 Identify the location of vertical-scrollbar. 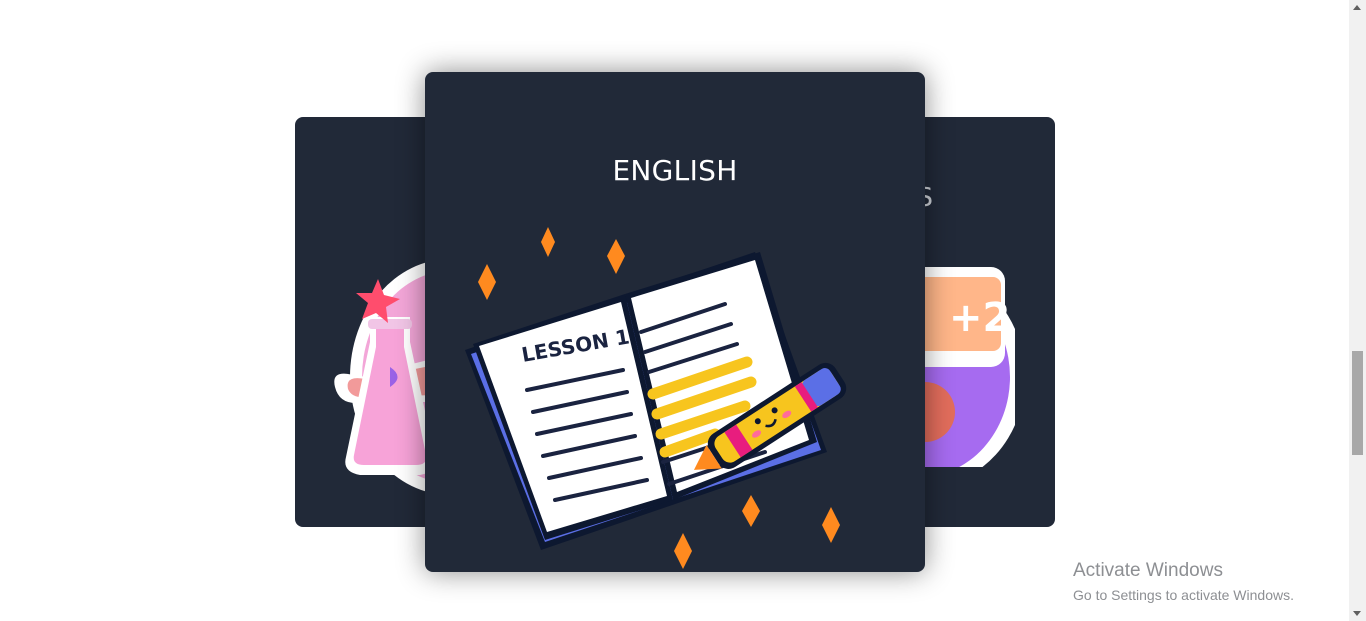
(1357, 310).